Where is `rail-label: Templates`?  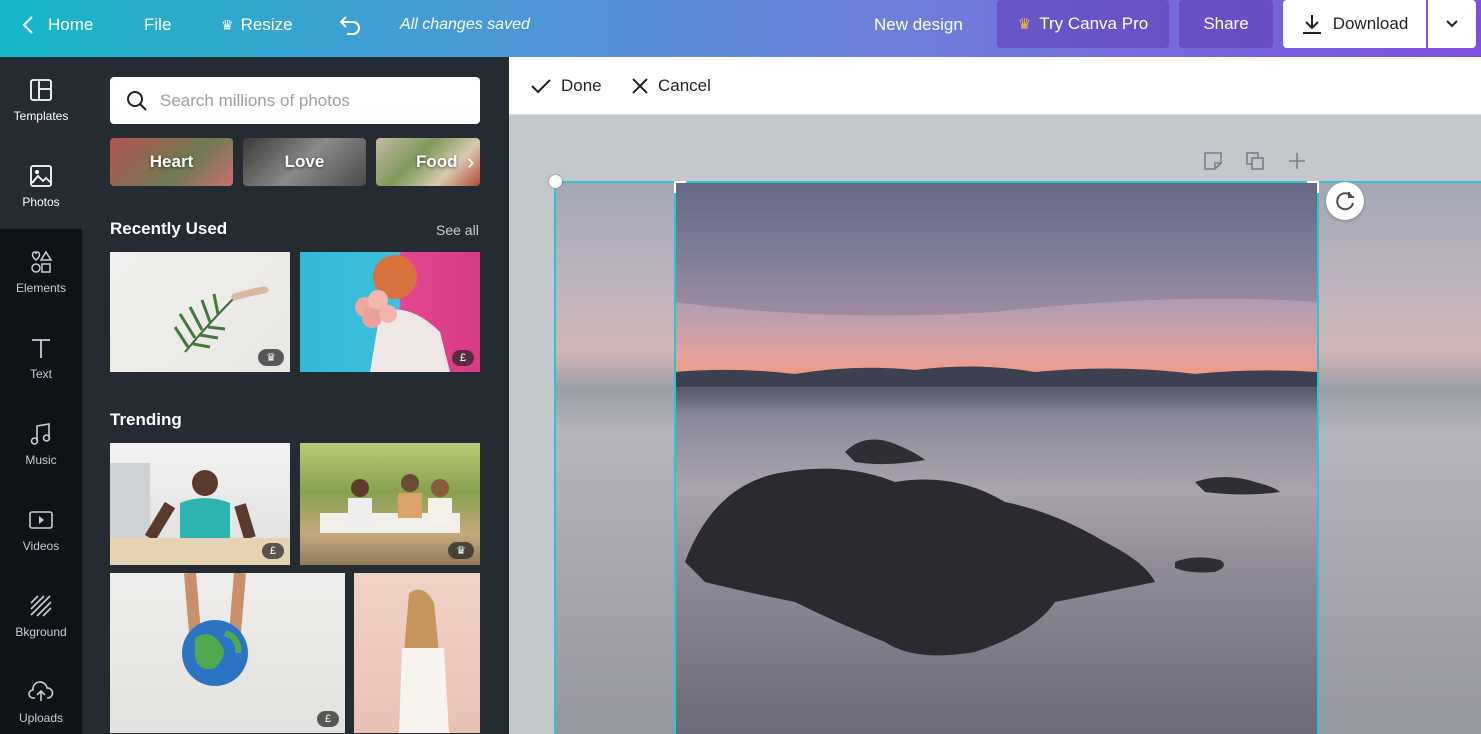
rail-label: Templates is located at coordinates (41, 116).